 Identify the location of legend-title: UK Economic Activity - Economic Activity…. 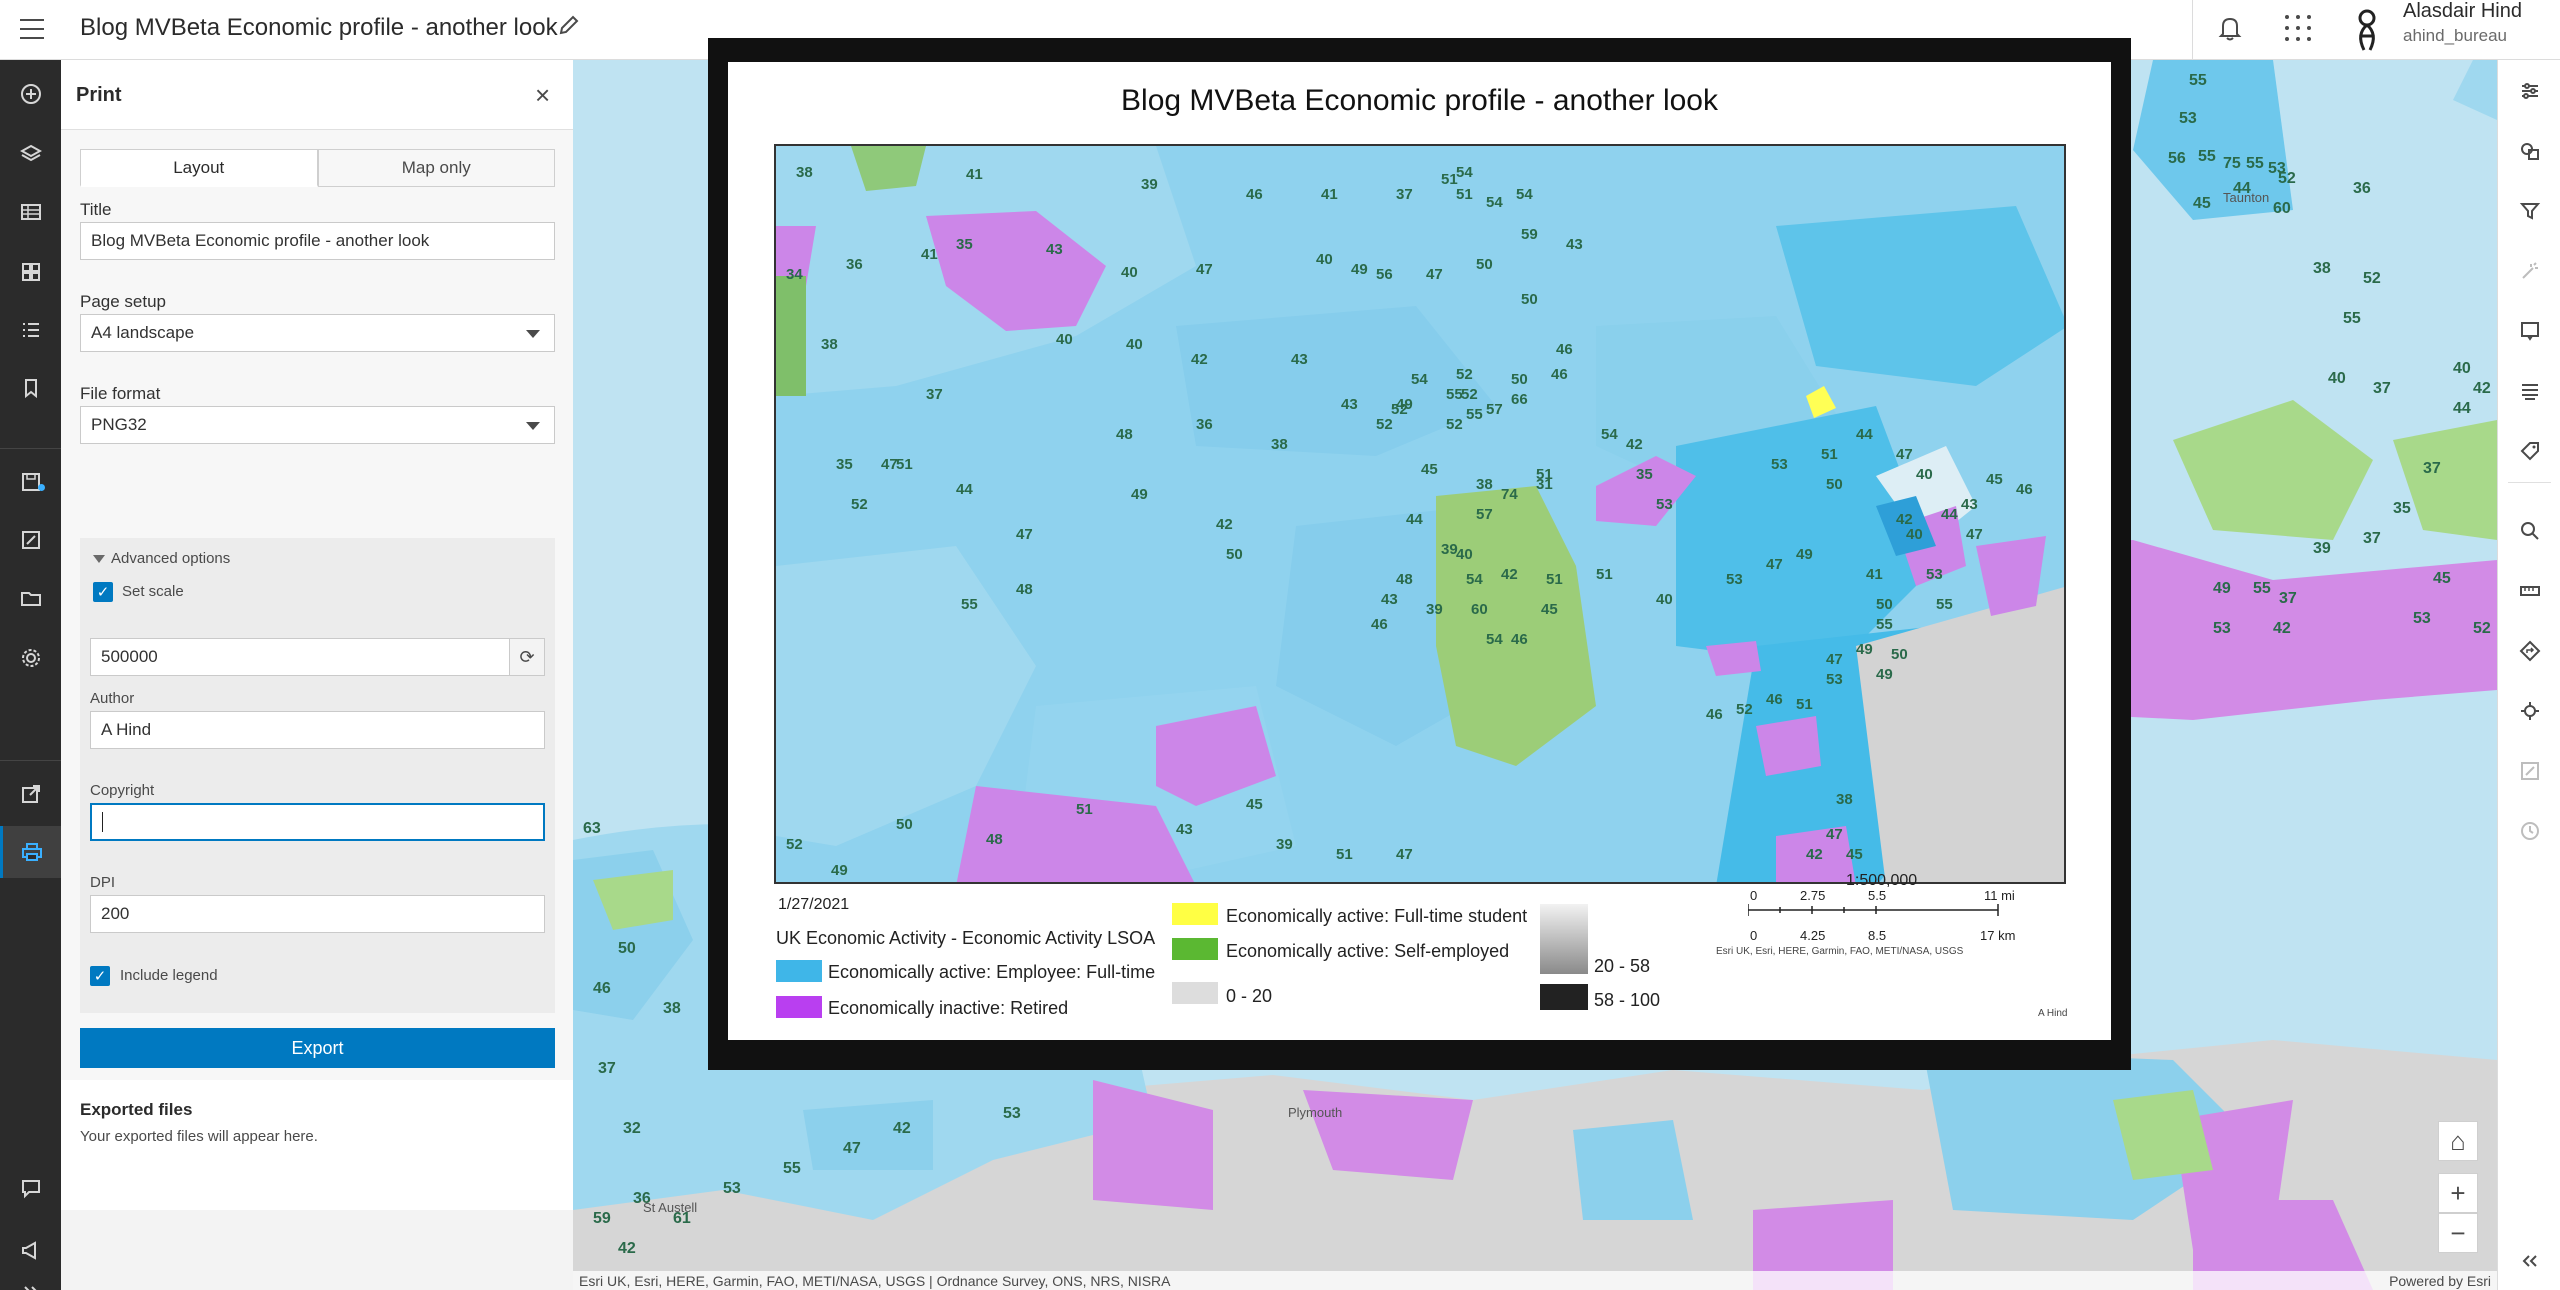
(966, 938).